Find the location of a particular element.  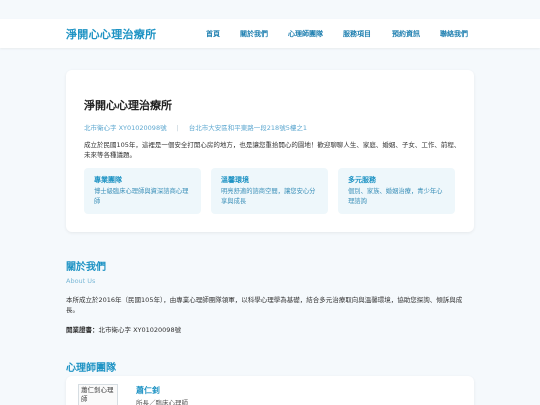

nav-services: 服務項目 is located at coordinates (357, 34).